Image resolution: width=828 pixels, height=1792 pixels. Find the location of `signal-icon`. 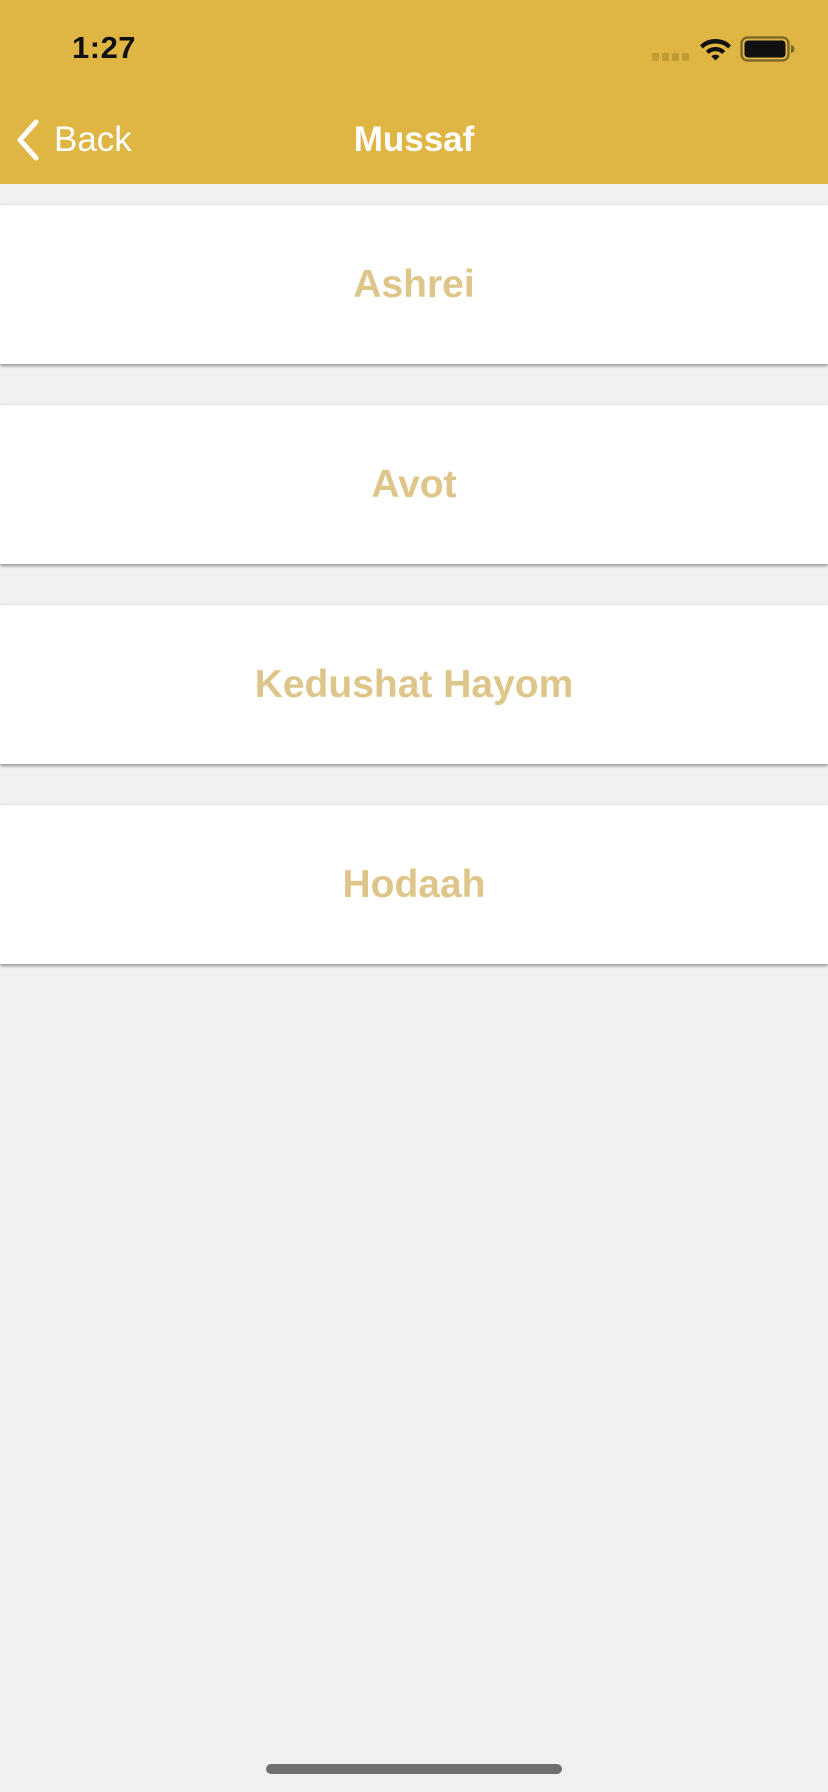

signal-icon is located at coordinates (670, 57).